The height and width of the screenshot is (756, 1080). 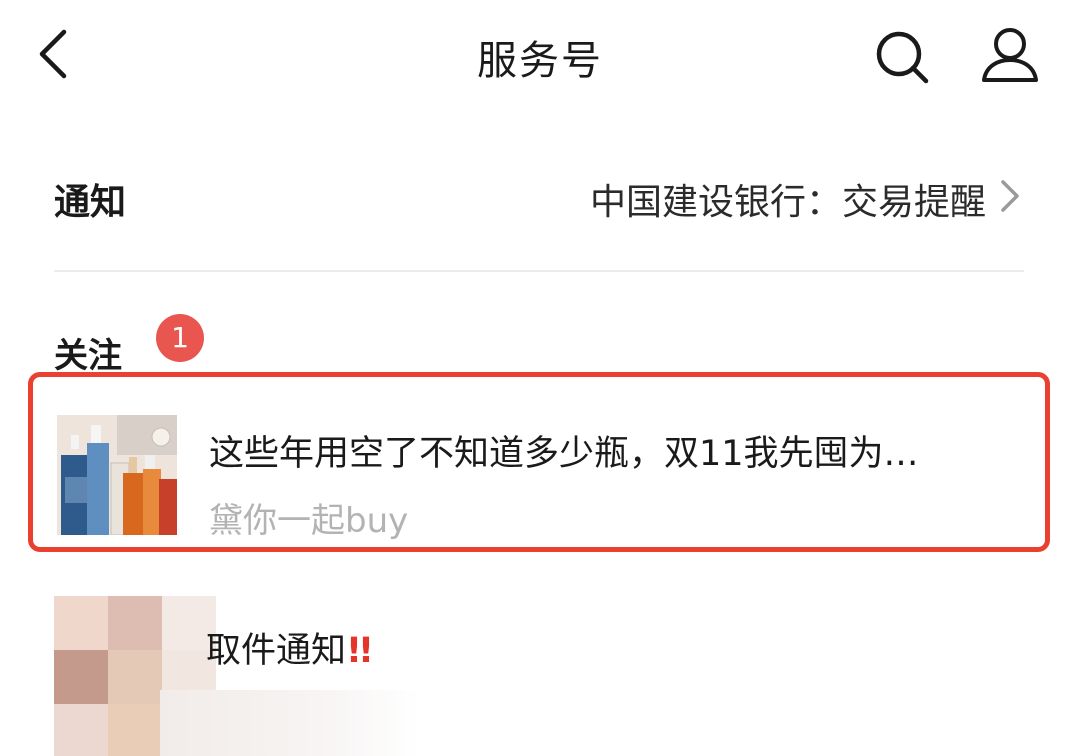 What do you see at coordinates (90, 202) in the screenshot?
I see `notification-label: 通知` at bounding box center [90, 202].